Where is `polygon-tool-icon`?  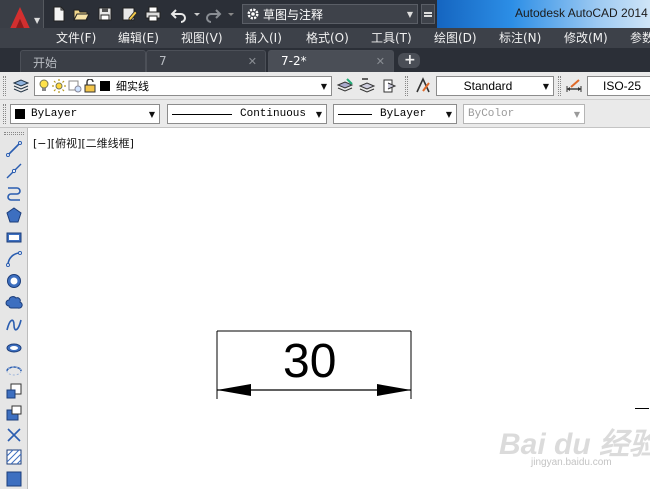
polygon-tool-icon is located at coordinates (14, 215).